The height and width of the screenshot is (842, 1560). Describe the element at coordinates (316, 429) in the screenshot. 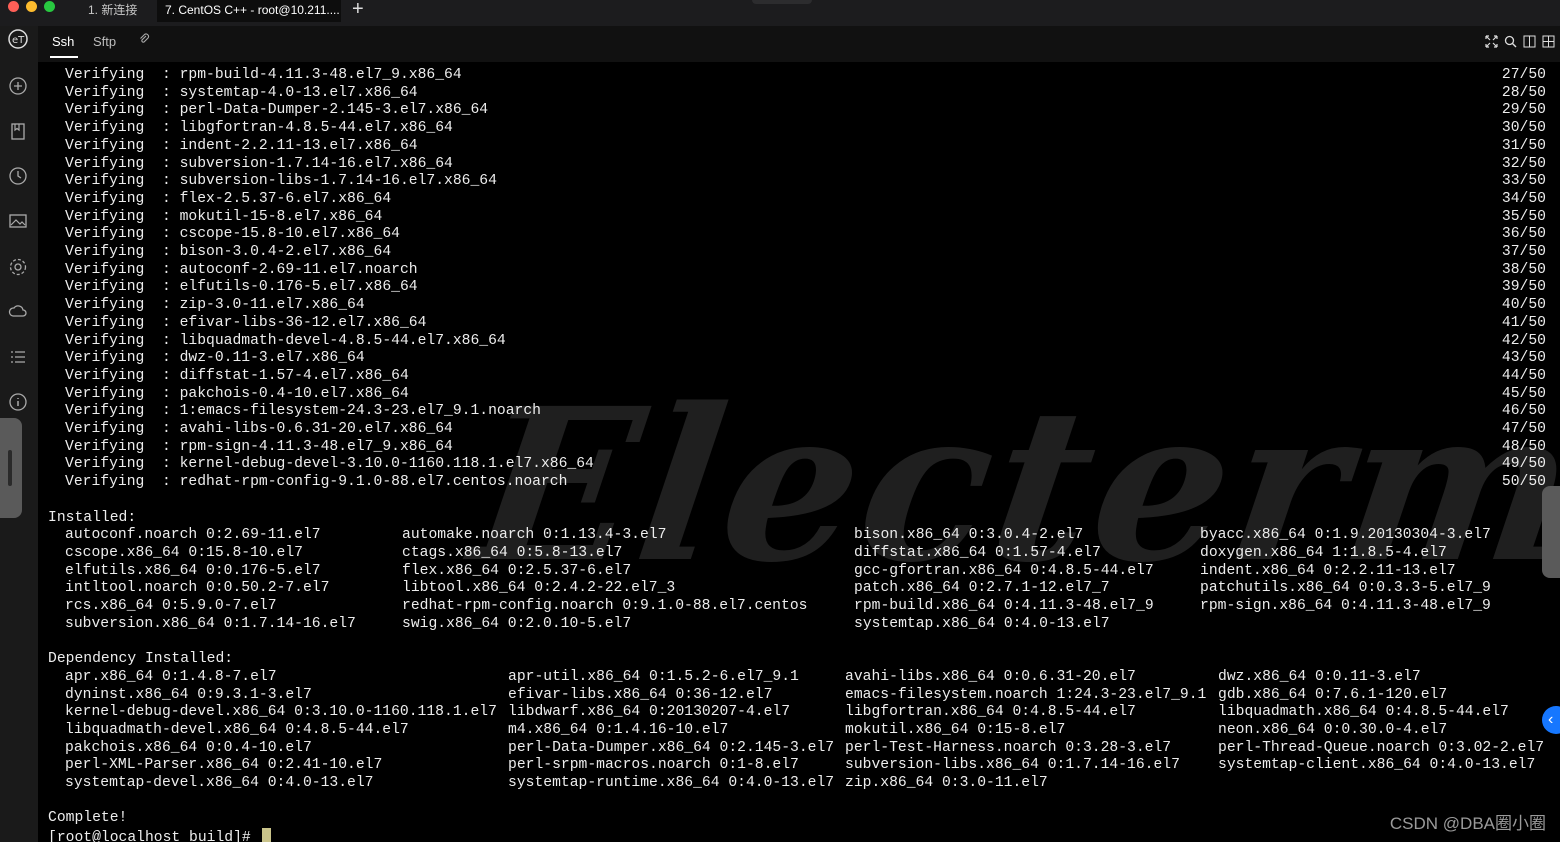

I see `verify-package: avahi-libs-0.6.31-20.el7.x86_64` at that location.